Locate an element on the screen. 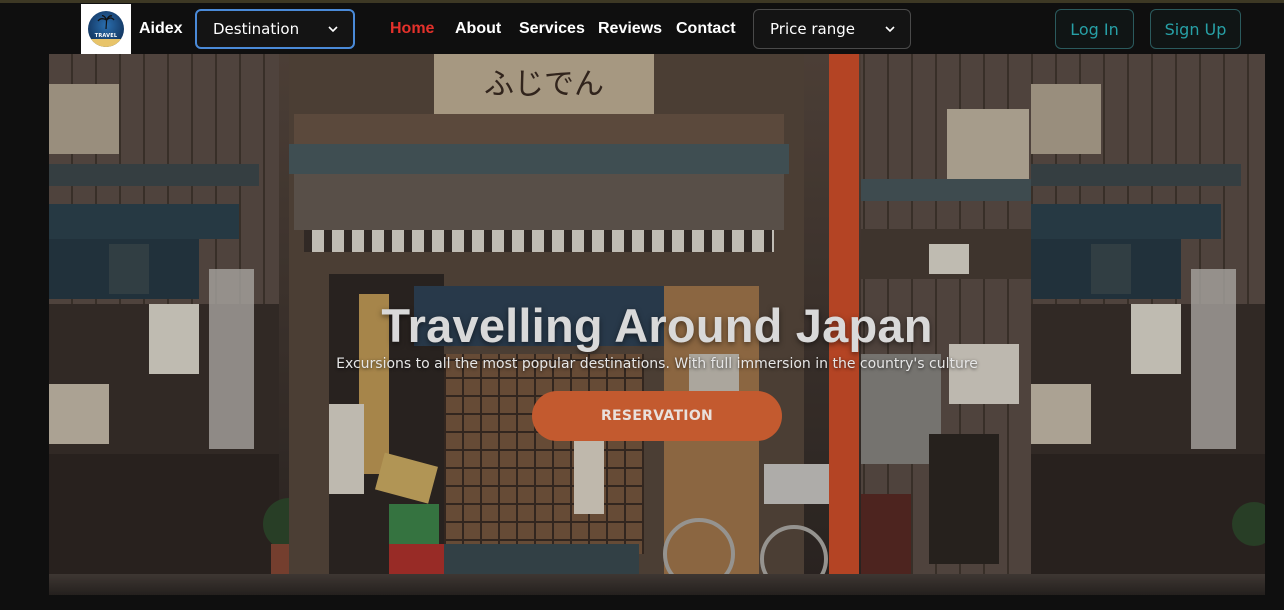  logo-text: TRAVEL is located at coordinates (106, 36).